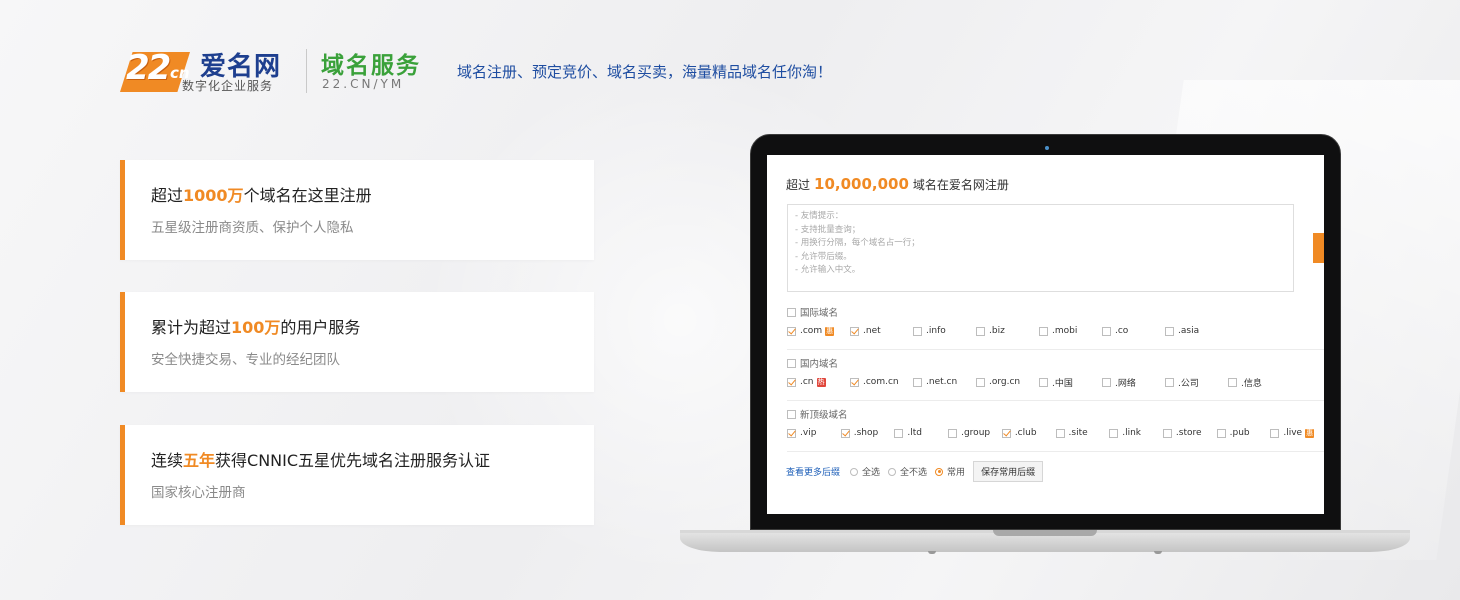  What do you see at coordinates (1055, 321) in the screenshot?
I see `suffix-group: 国际域名 .com 惠 .net .info .biz .mobi .co .asia` at bounding box center [1055, 321].